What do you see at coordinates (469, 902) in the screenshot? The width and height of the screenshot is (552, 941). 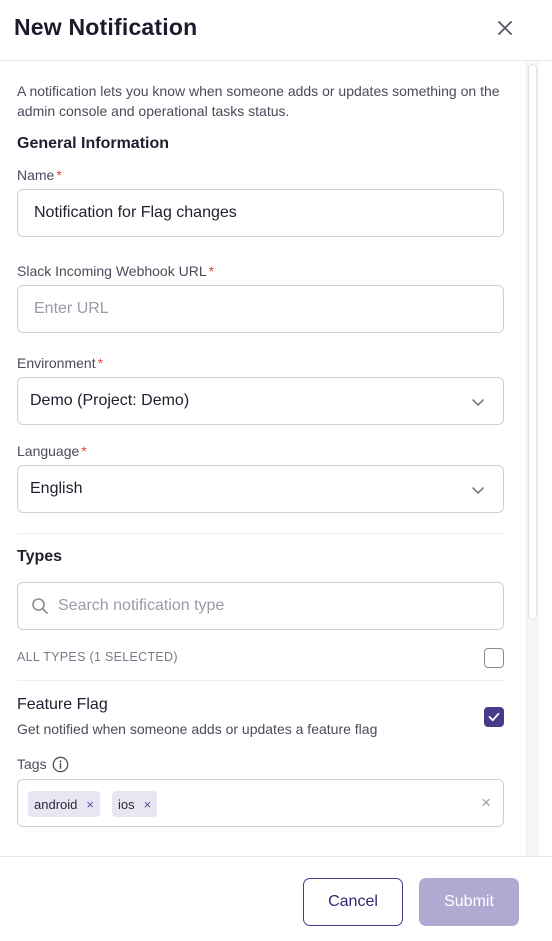 I see `submit-button: Submit` at bounding box center [469, 902].